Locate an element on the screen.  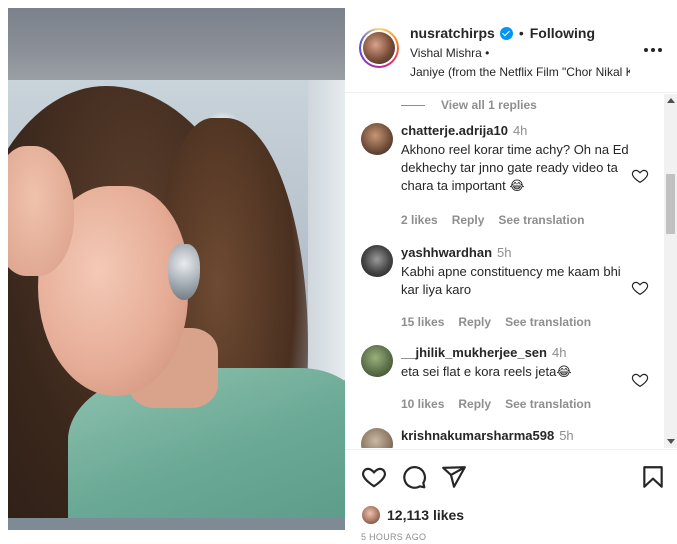
comments-scrollbar is located at coordinates (670, 271).